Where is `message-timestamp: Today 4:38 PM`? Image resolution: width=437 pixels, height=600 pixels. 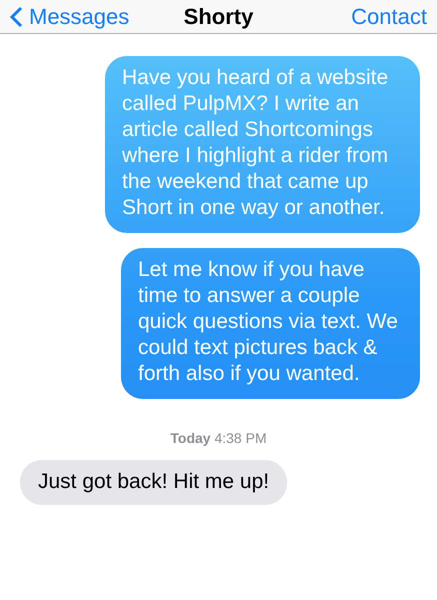 message-timestamp: Today 4:38 PM is located at coordinates (218, 438).